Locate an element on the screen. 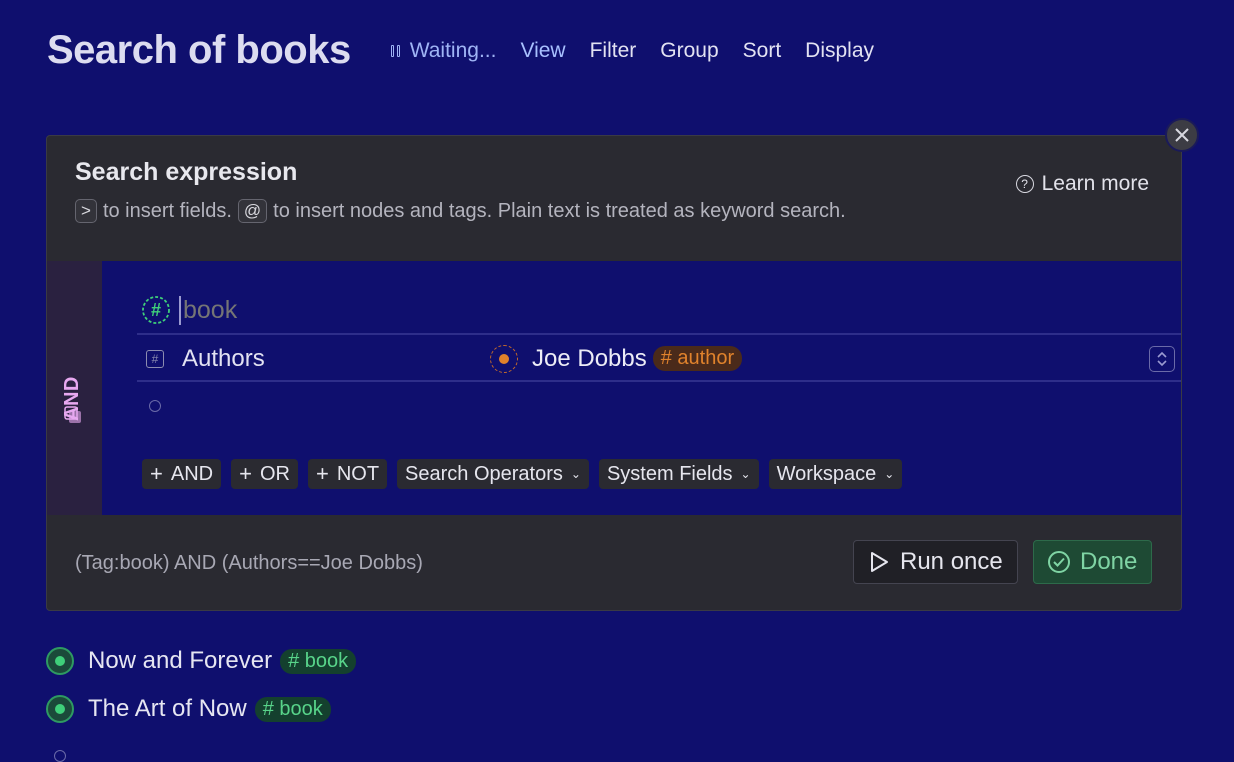 Image resolution: width=1234 pixels, height=762 pixels. add-or-button: + OR is located at coordinates (264, 474).